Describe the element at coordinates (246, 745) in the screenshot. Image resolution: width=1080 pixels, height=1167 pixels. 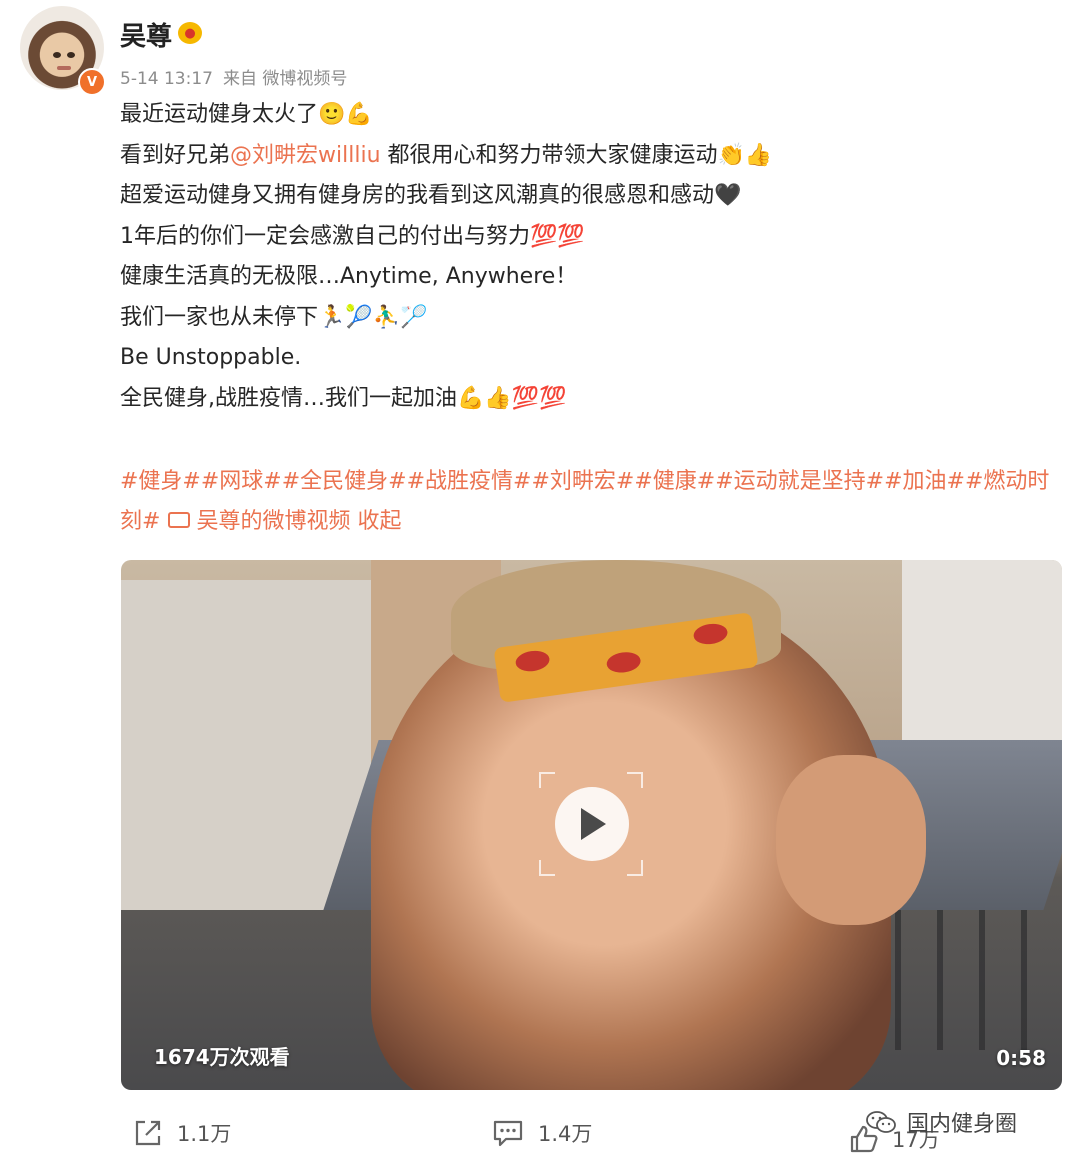
I see `video-frame-building` at that location.